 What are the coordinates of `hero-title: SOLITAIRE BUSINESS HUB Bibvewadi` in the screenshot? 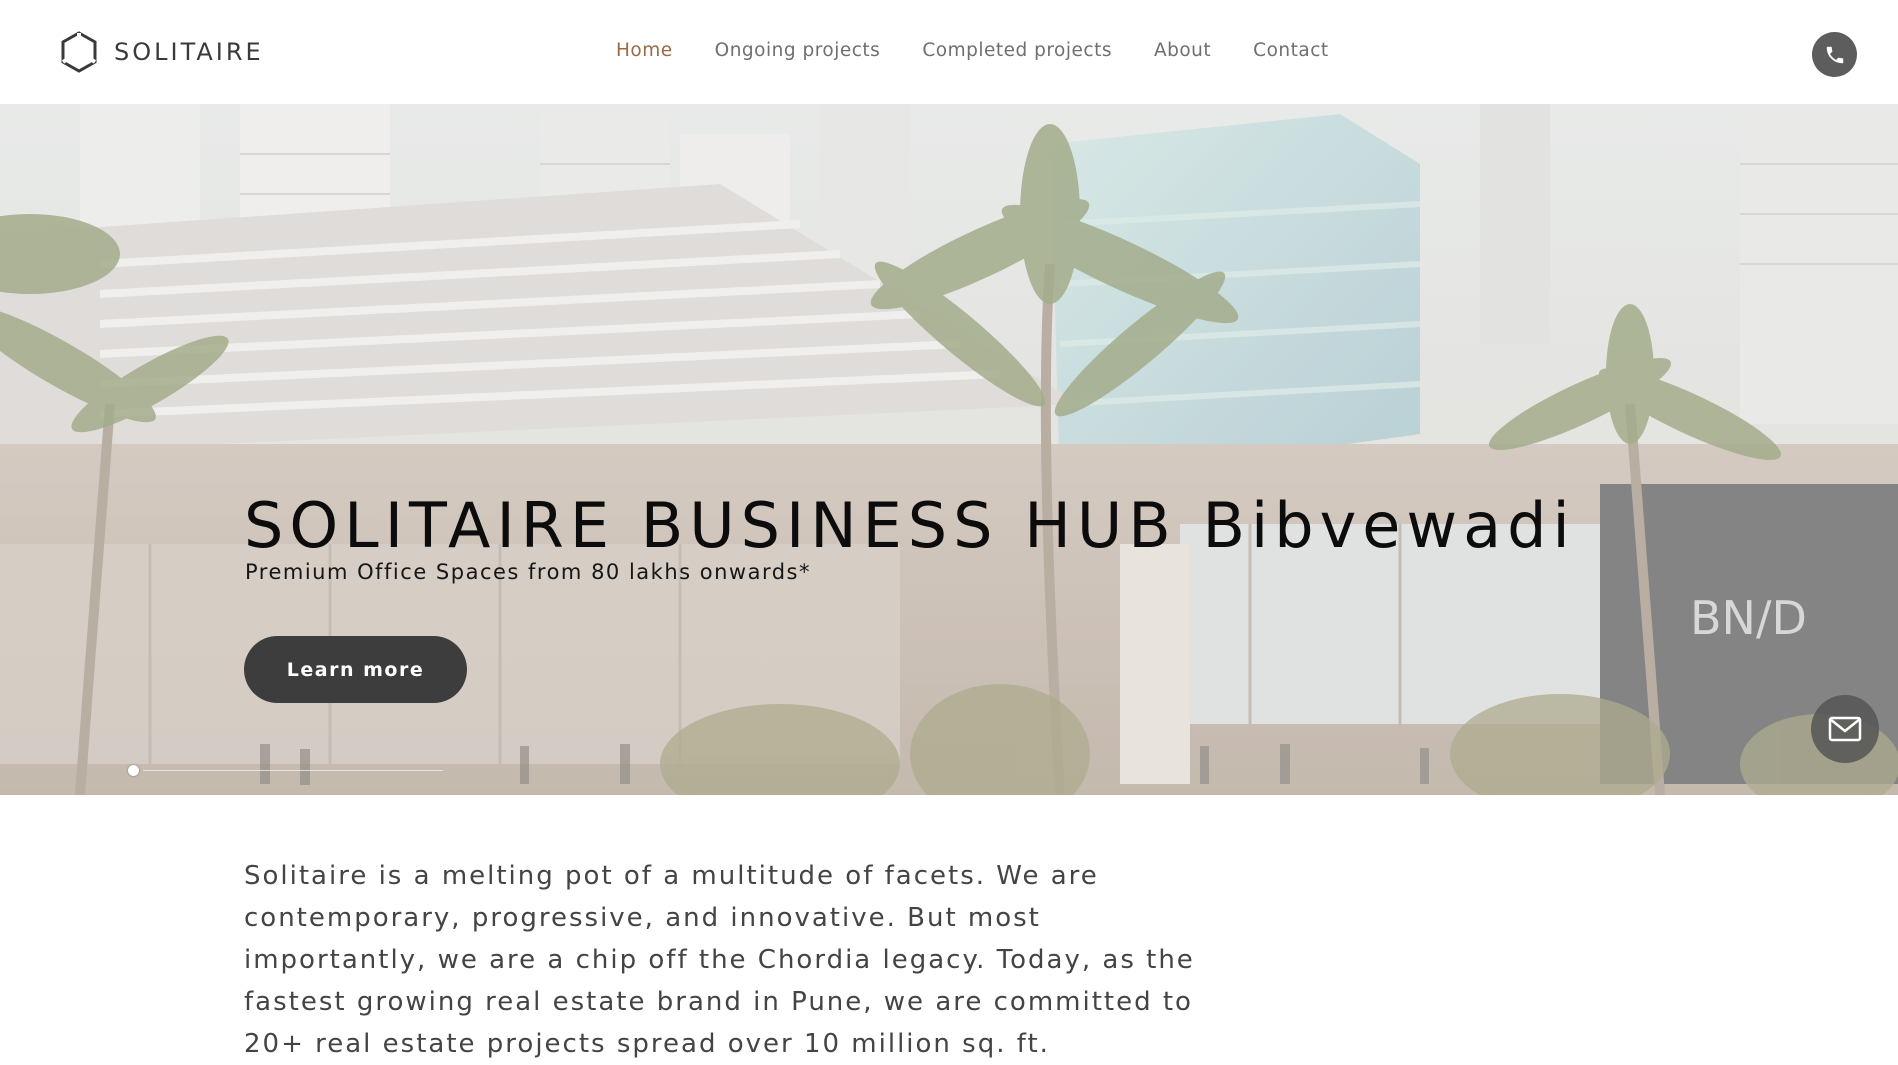 It's located at (910, 525).